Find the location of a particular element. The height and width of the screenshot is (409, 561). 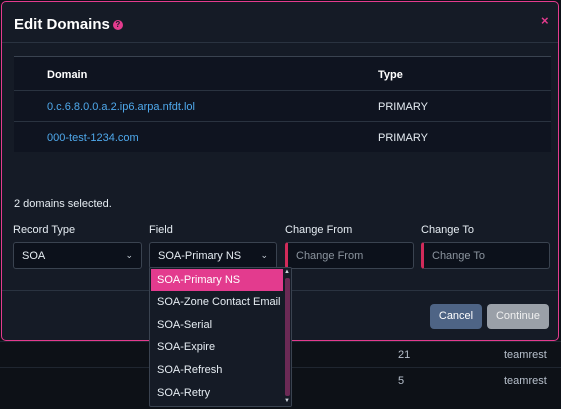

dropdown-option-serial: SOA-Serial is located at coordinates (217, 325).